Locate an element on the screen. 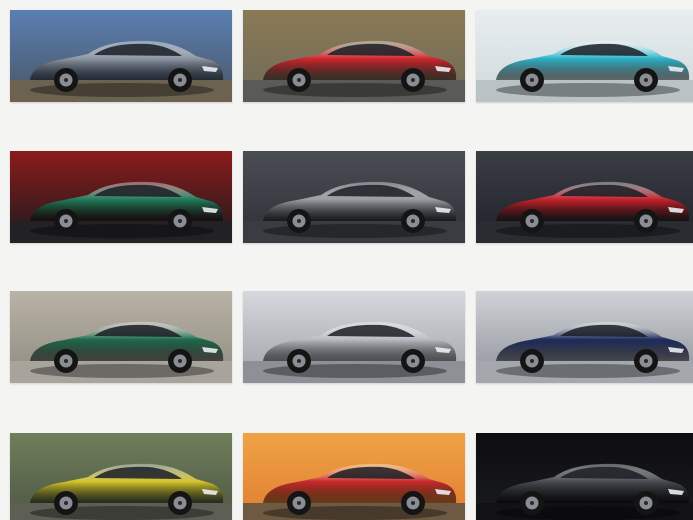 This screenshot has height=520, width=693. car-photo-grey-wedge-supercar is located at coordinates (354, 197).